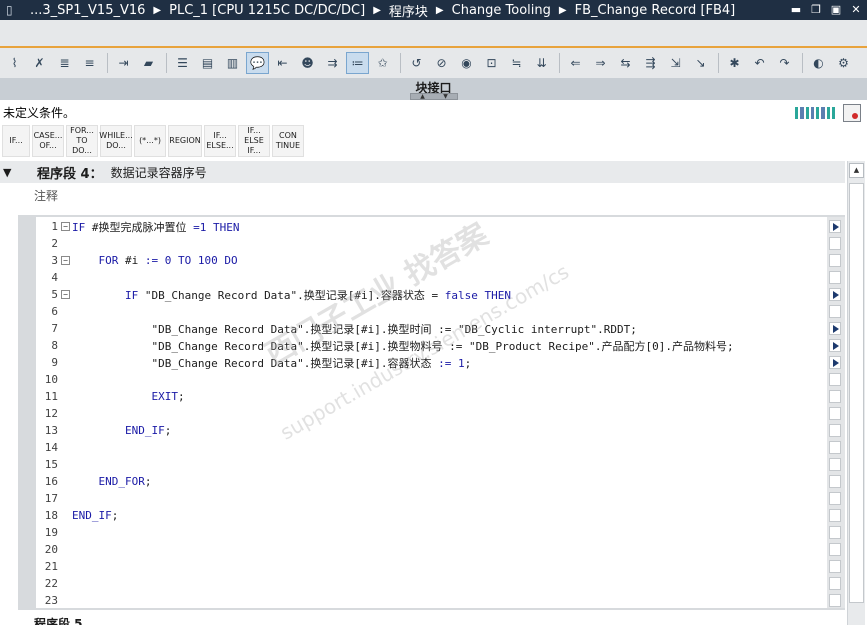  Describe the element at coordinates (796, 9) in the screenshot. I see `minimize-icon: ▬` at that location.